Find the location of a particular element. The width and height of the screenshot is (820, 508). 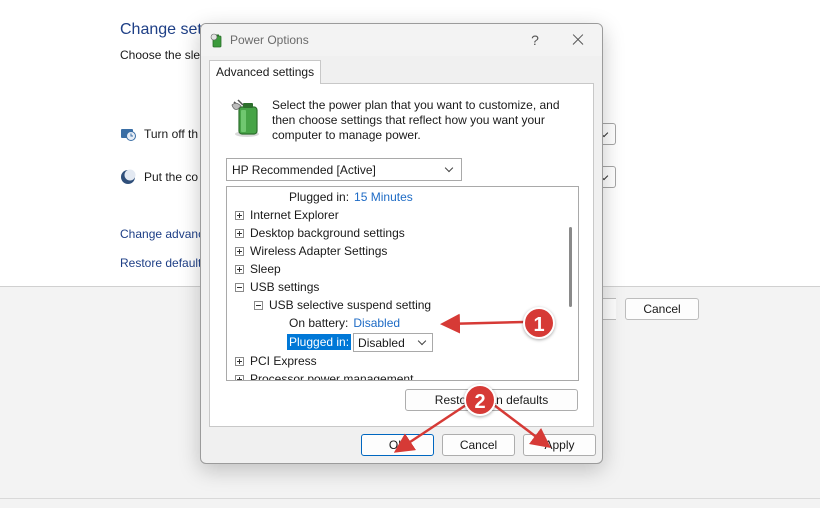

tree-item-desktop-background: Desktop background settings is located at coordinates (320, 233).